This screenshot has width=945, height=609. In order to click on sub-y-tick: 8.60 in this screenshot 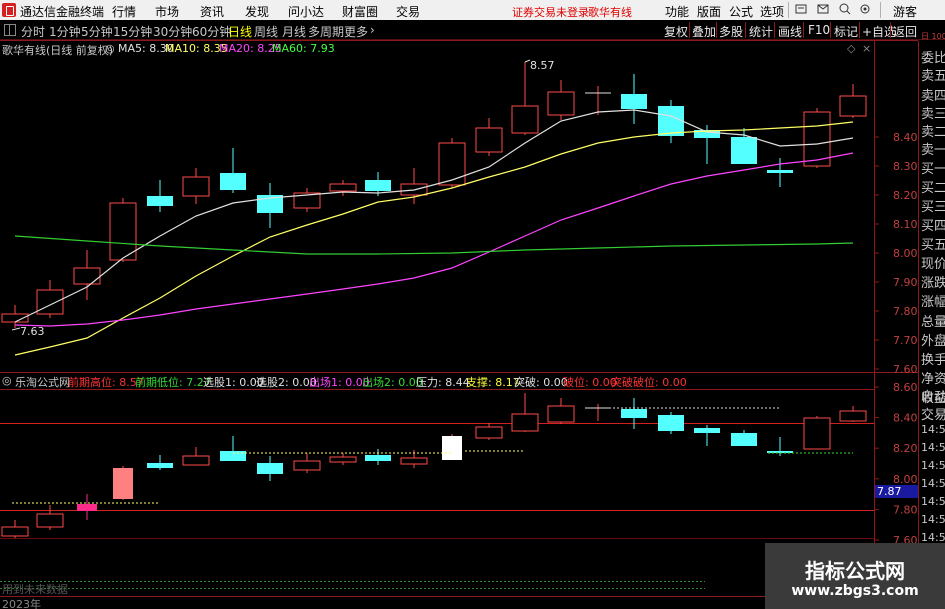, I will do `click(905, 387)`.